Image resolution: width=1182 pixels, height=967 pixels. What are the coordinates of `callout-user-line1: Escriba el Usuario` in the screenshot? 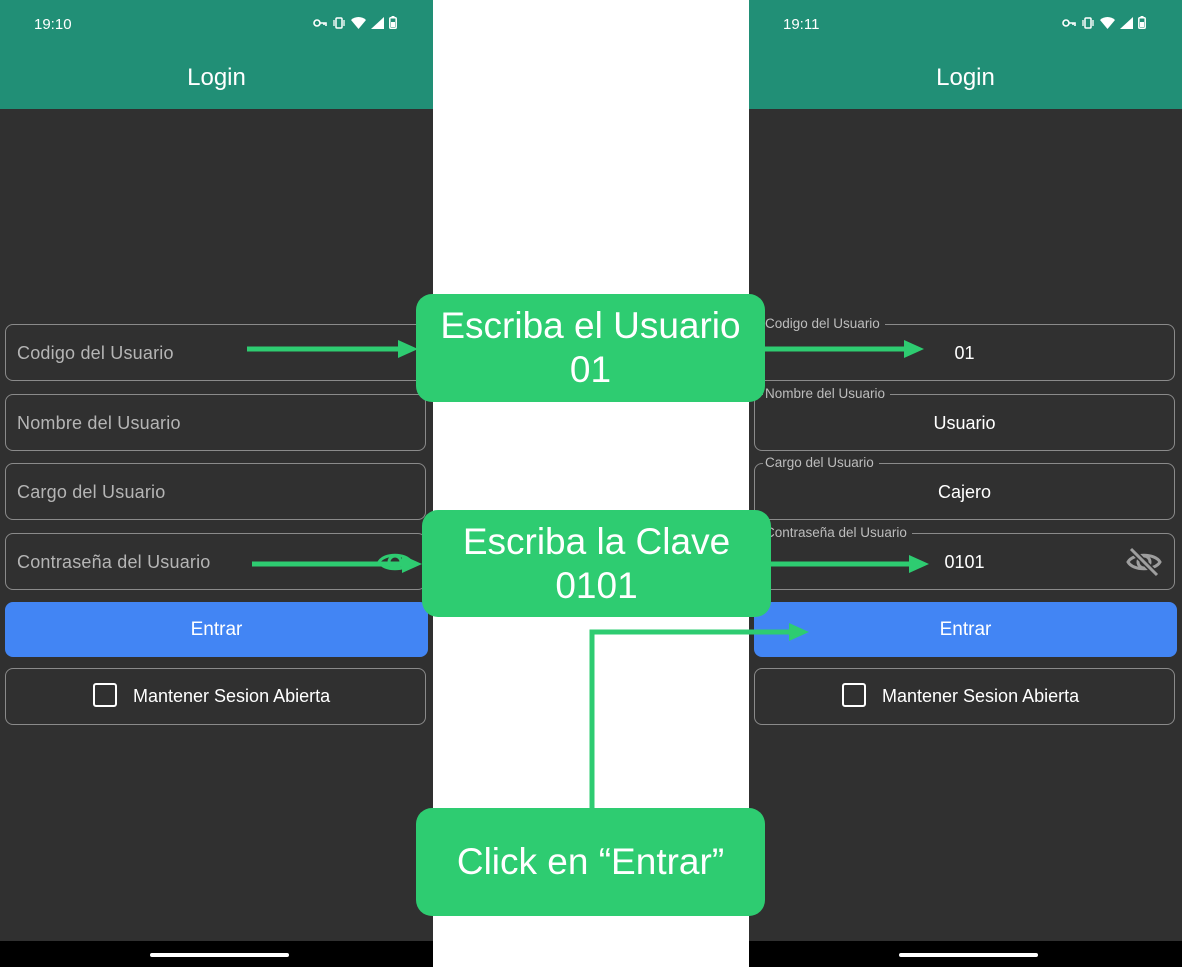 It's located at (590, 325).